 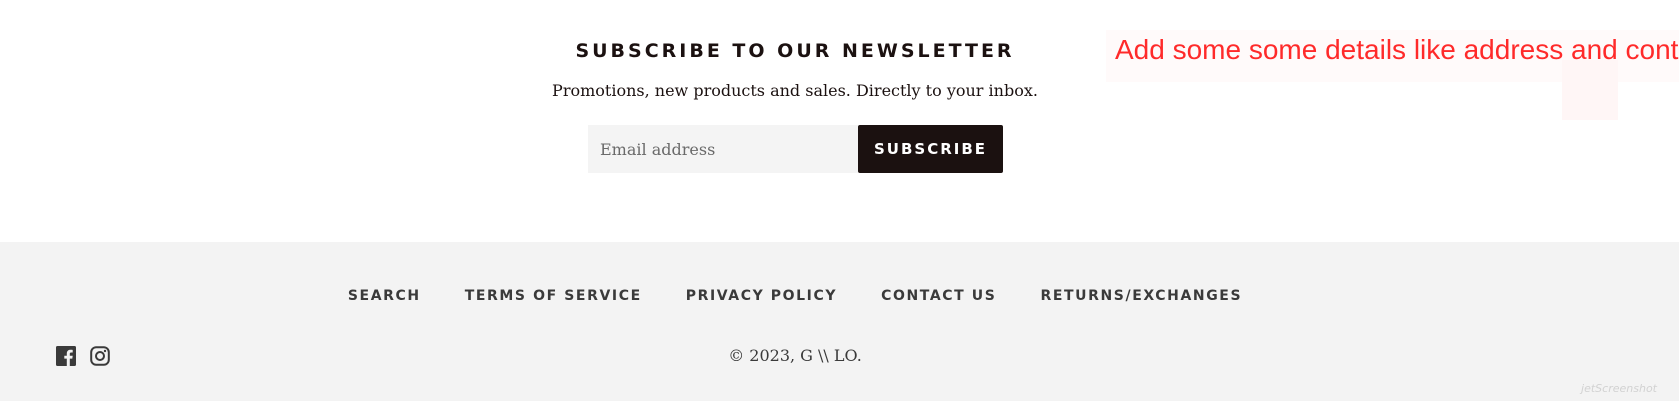 I want to click on footer-link-contact-us: CONTACT US, so click(x=938, y=296).